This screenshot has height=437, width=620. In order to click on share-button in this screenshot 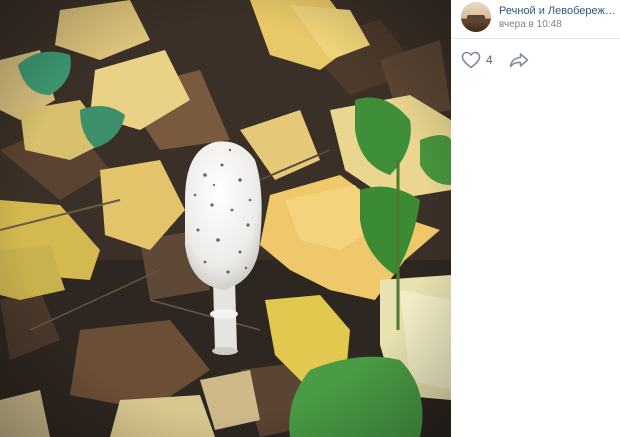, I will do `click(519, 60)`.